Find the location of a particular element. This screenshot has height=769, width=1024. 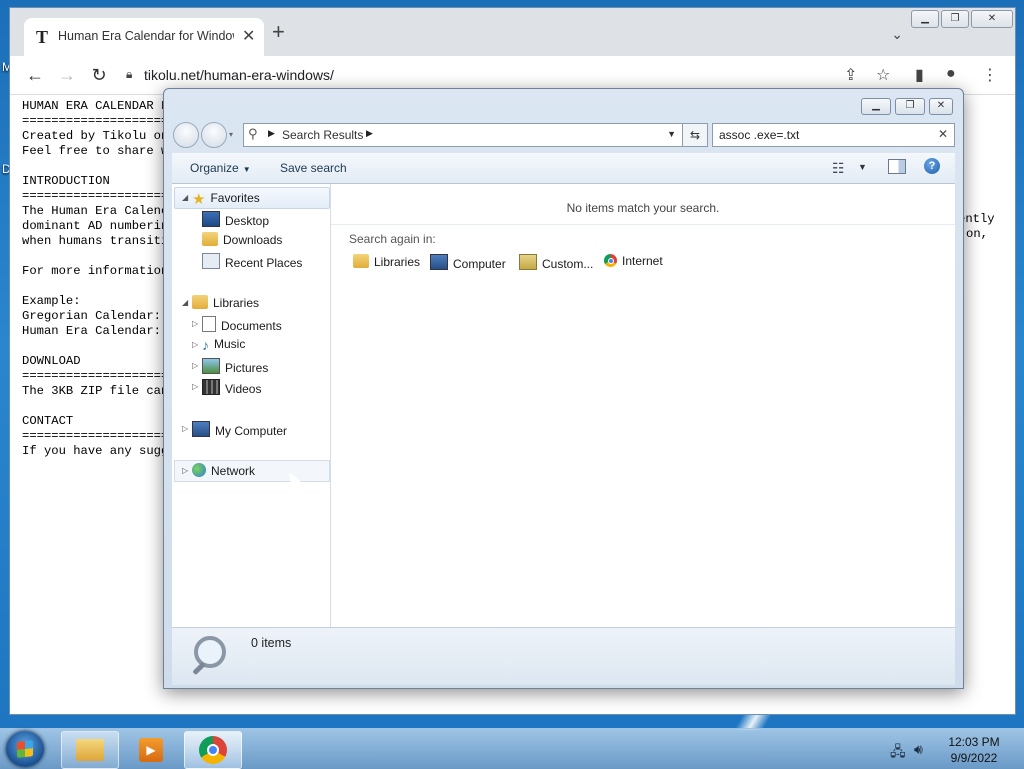

refresh-button: ⇆ is located at coordinates (695, 135).